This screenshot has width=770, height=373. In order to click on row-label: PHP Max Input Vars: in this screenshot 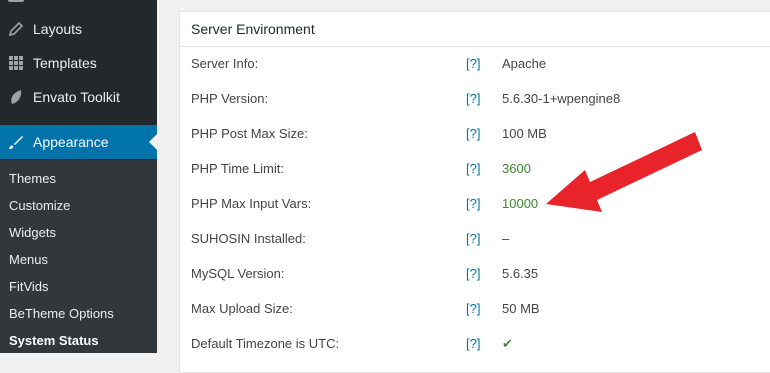, I will do `click(251, 203)`.